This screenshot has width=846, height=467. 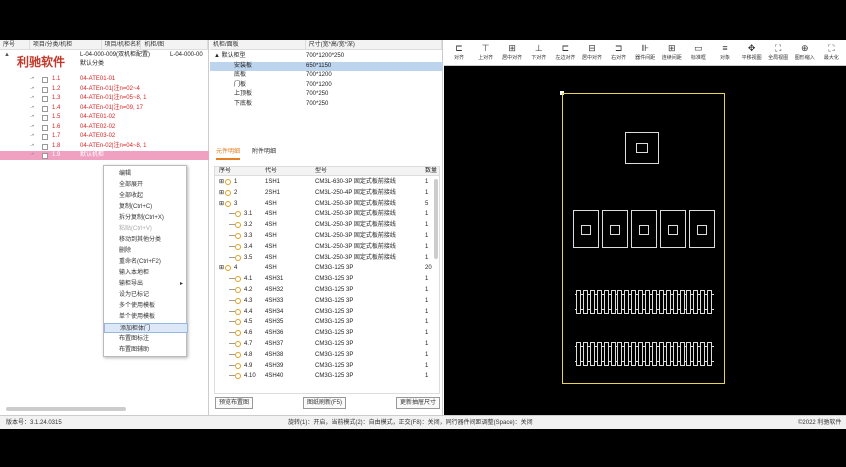 I want to click on component-row: — 3.4 4SH CM3L-250-3P 固定式板前接线 1, so click(x=327, y=247).